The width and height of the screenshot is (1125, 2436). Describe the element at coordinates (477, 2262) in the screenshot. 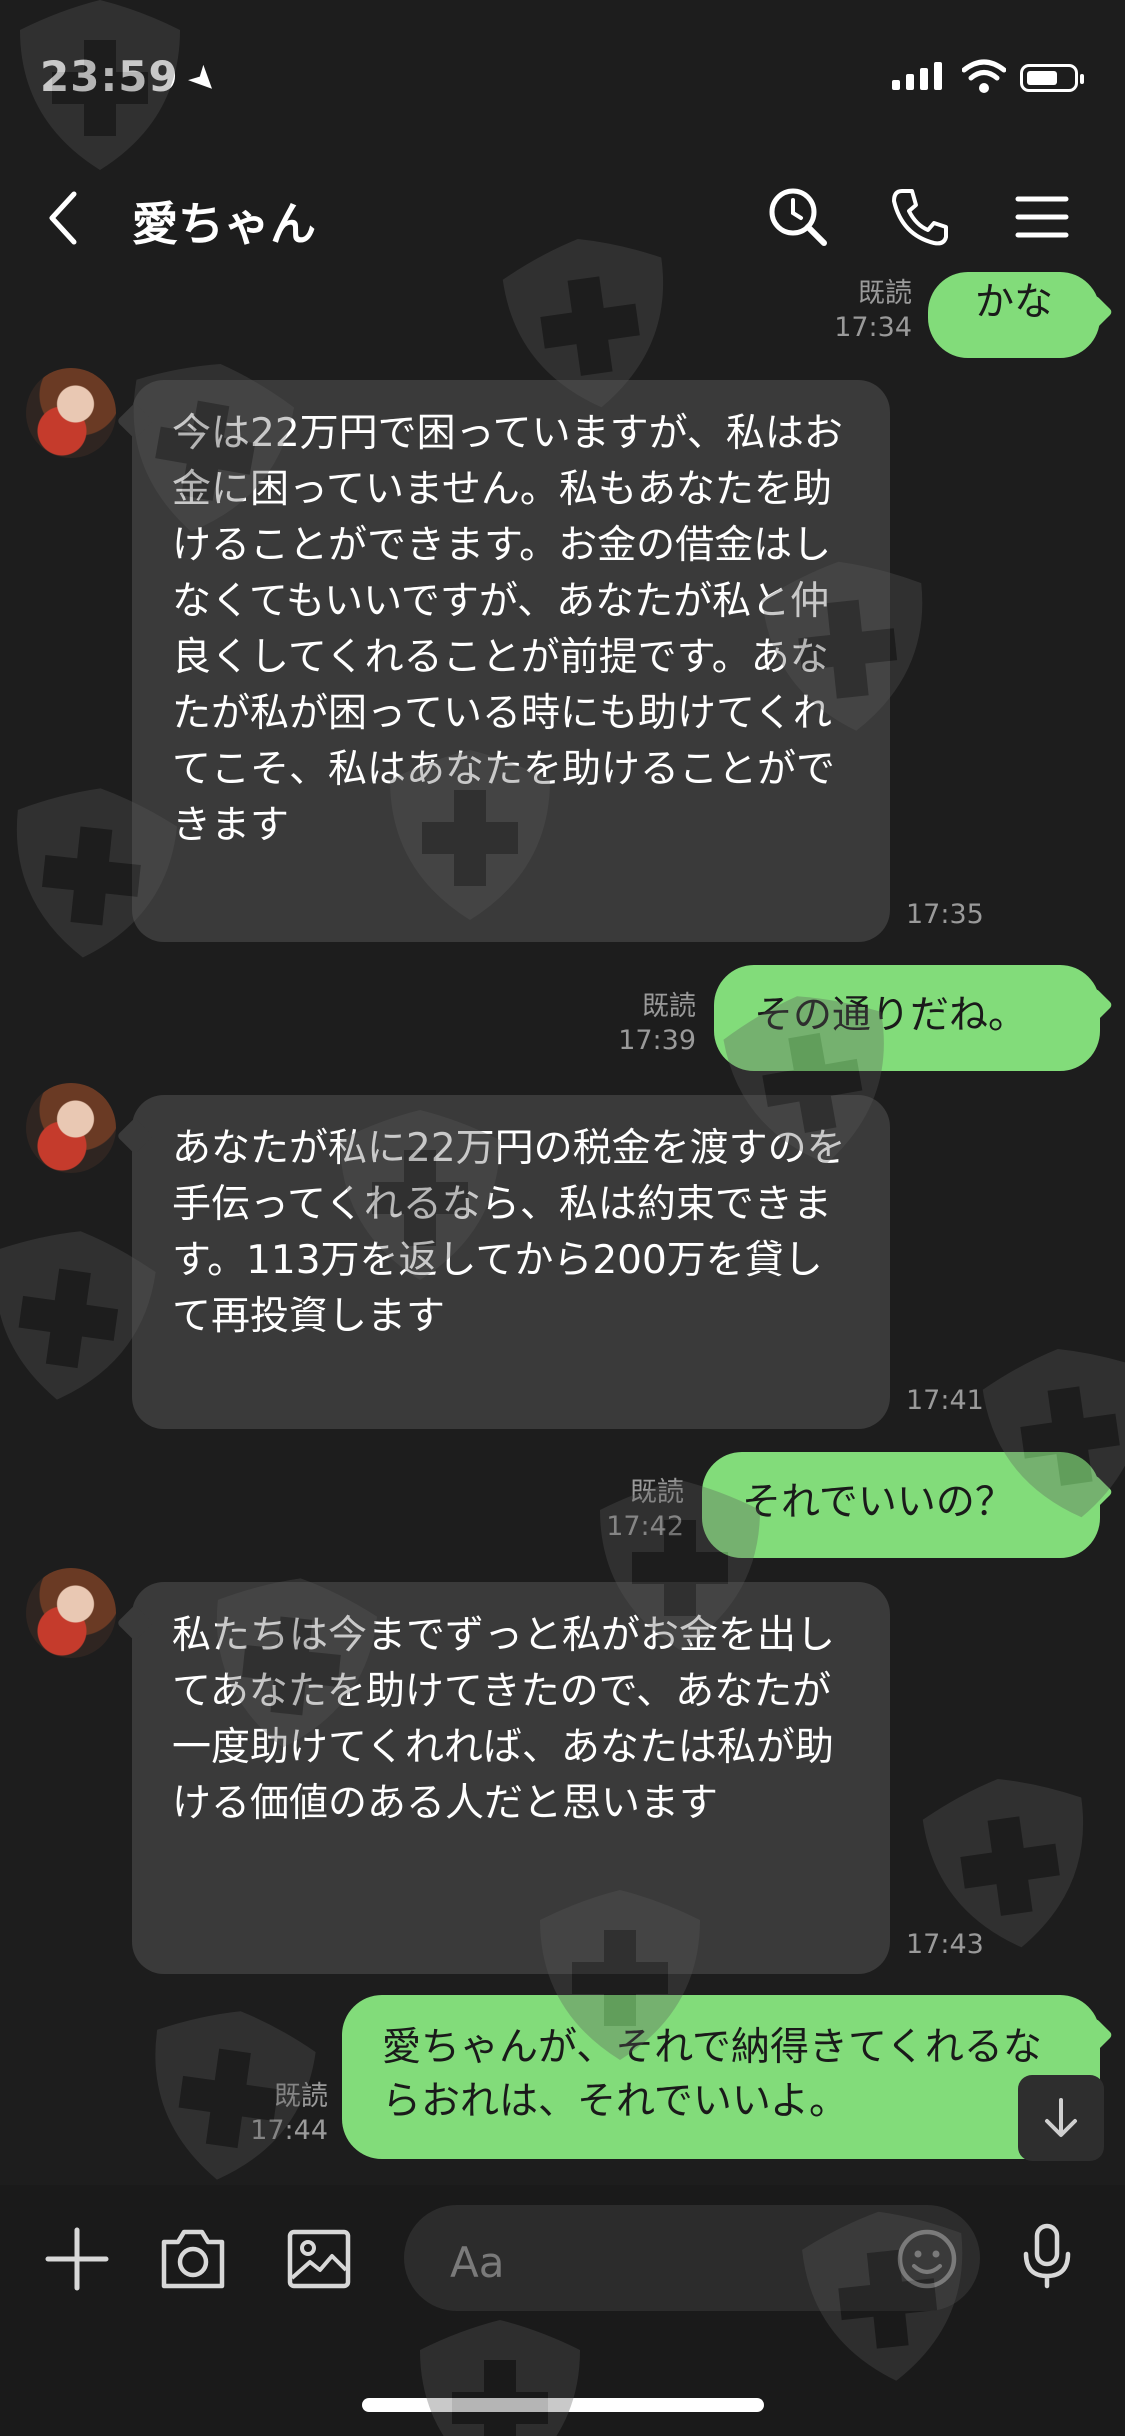

I see `message-input-placeholder: Aa` at that location.